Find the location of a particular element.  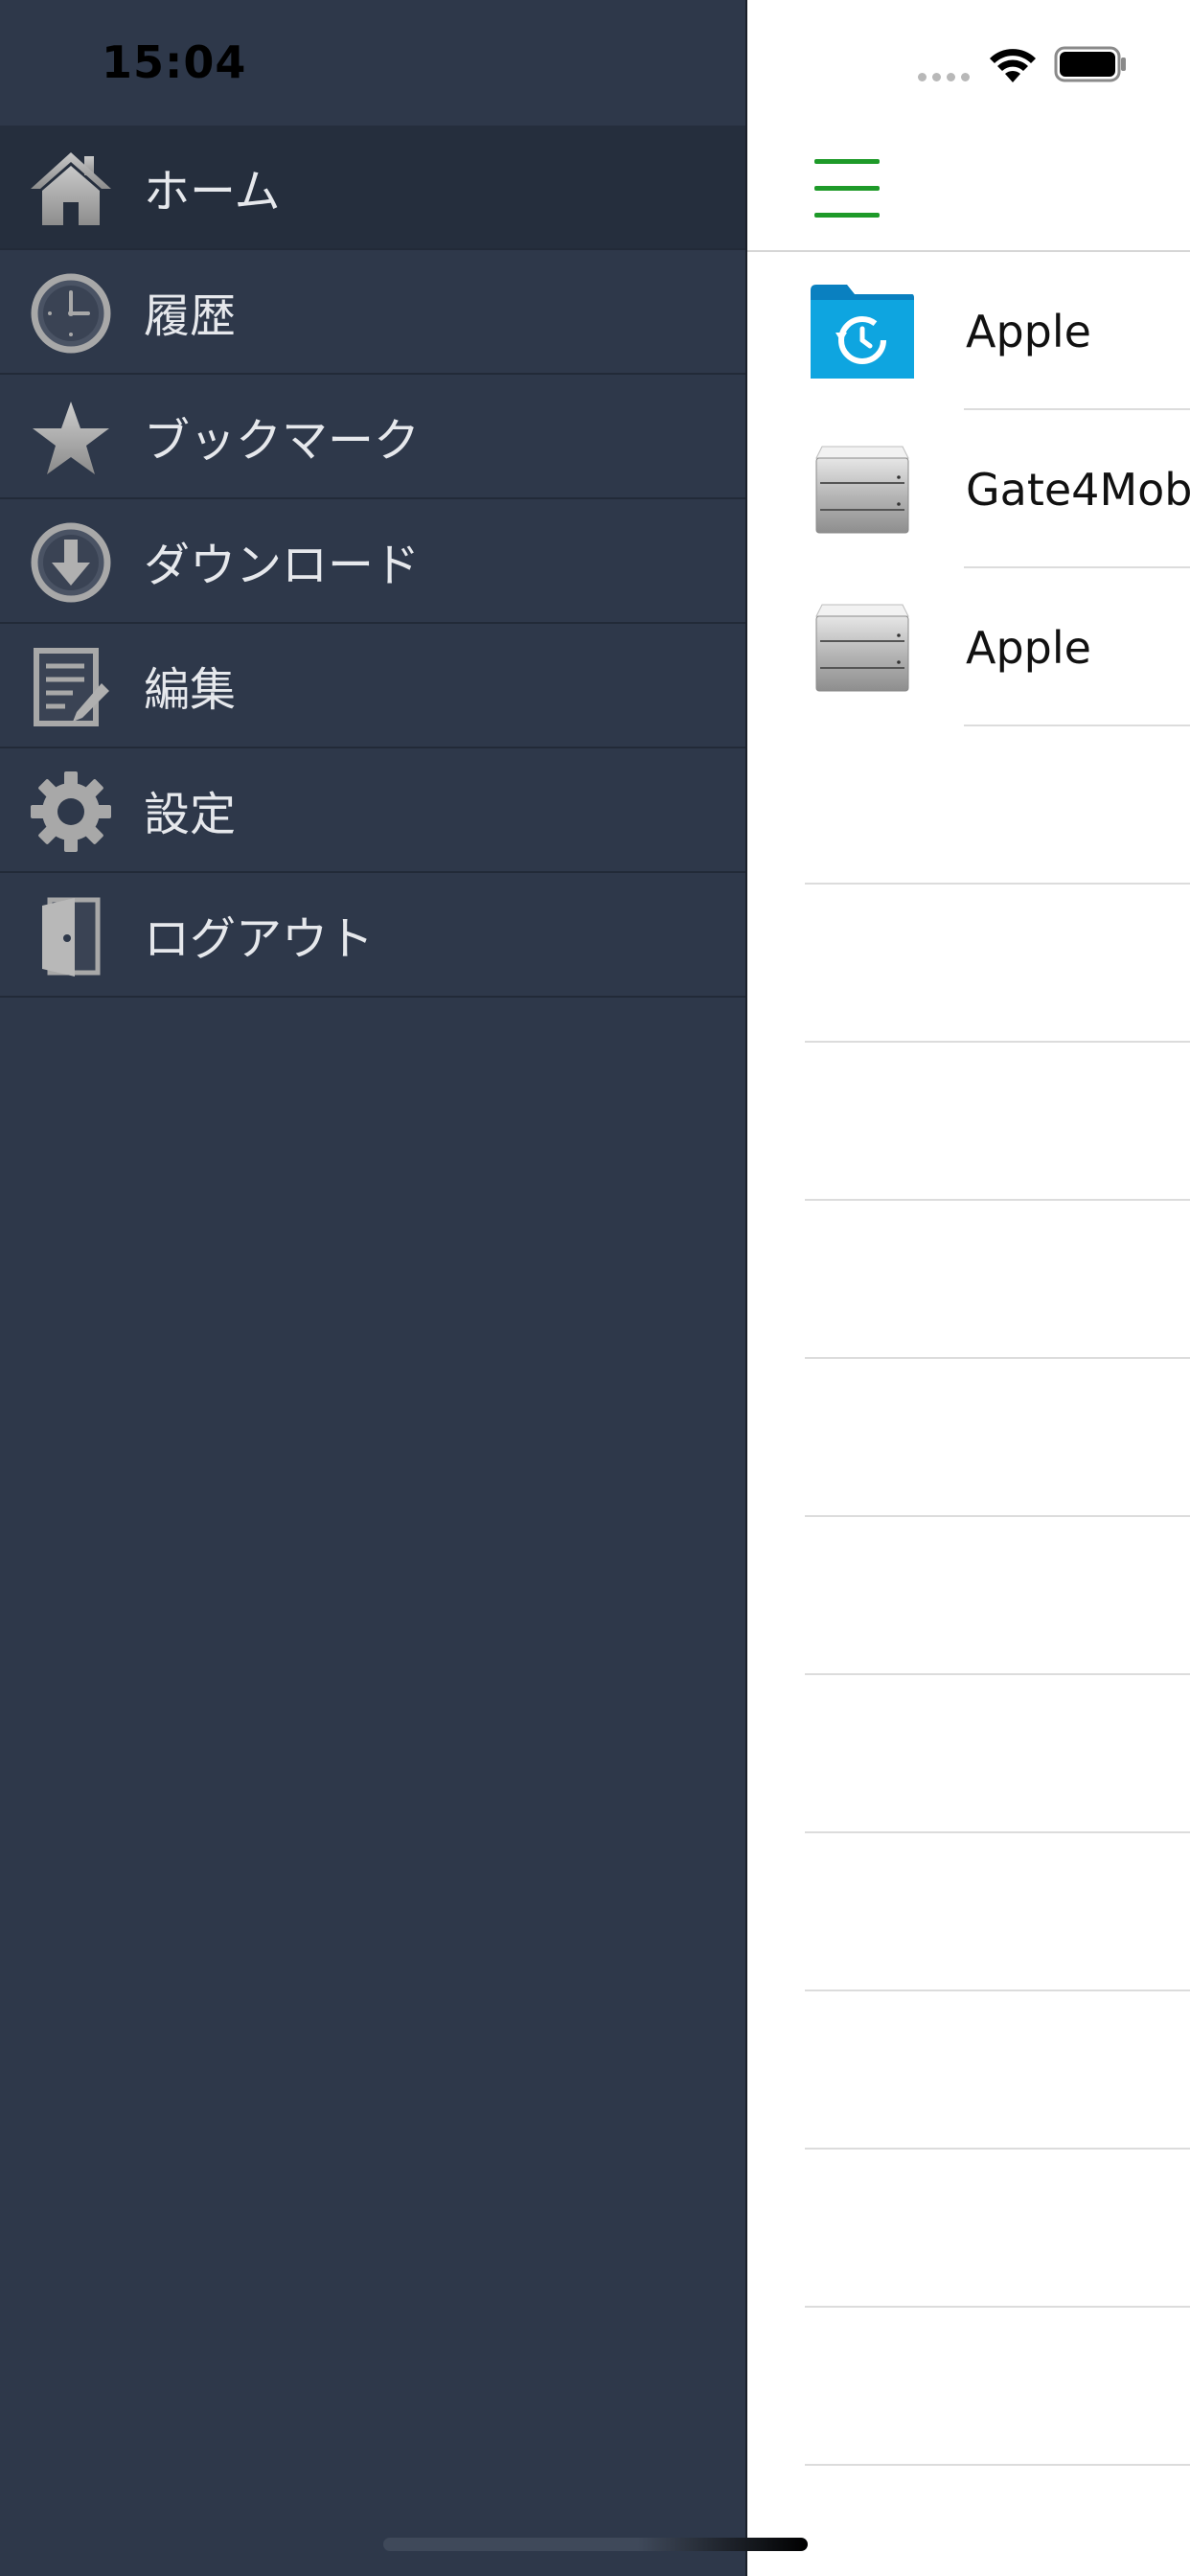

menu-label: ホーム is located at coordinates (213, 191).